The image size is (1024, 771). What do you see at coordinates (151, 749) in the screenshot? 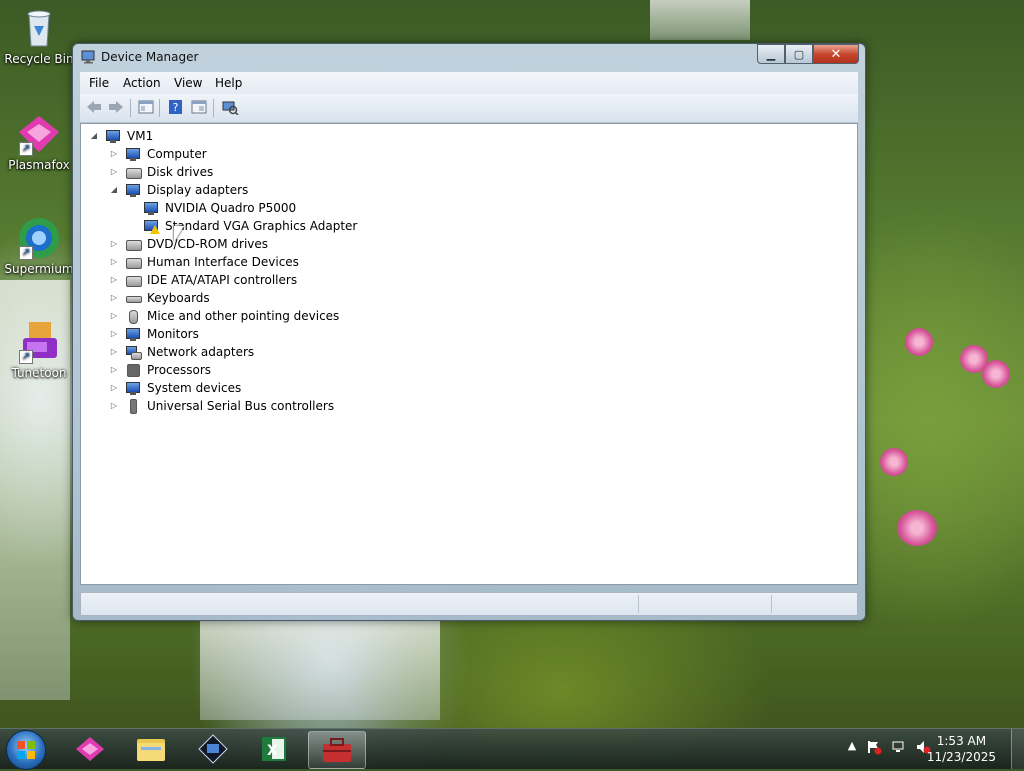
I see `taskbar-file-explorer` at bounding box center [151, 749].